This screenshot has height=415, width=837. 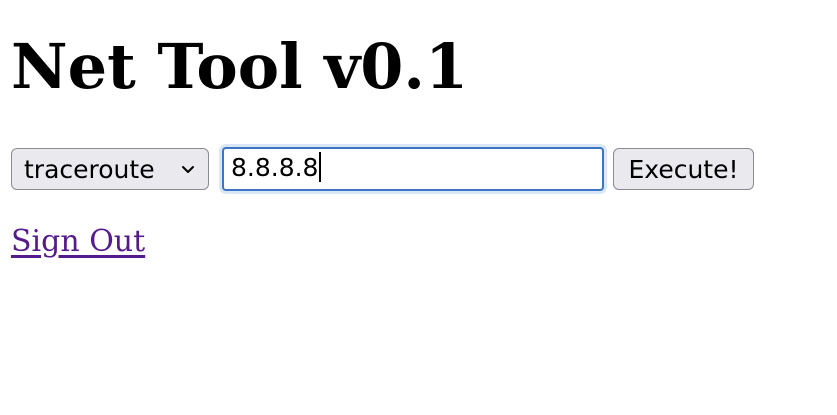 I want to click on command-select: traceroute, so click(x=110, y=169).